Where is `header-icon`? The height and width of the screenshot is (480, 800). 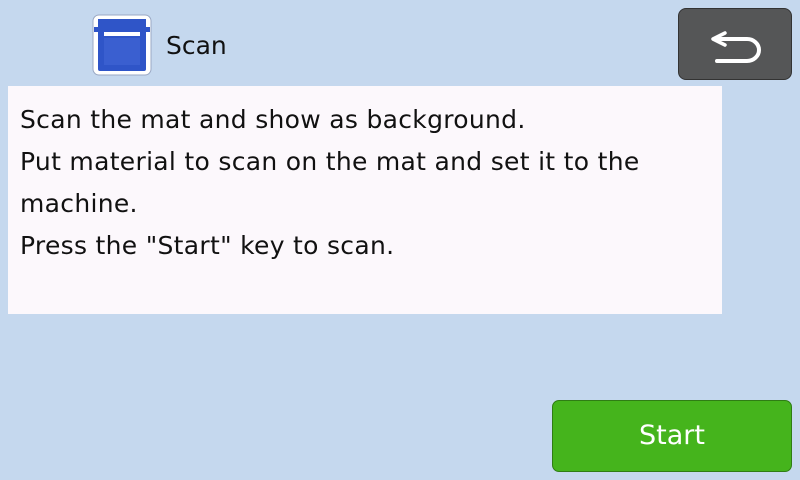
header-icon is located at coordinates (122, 45).